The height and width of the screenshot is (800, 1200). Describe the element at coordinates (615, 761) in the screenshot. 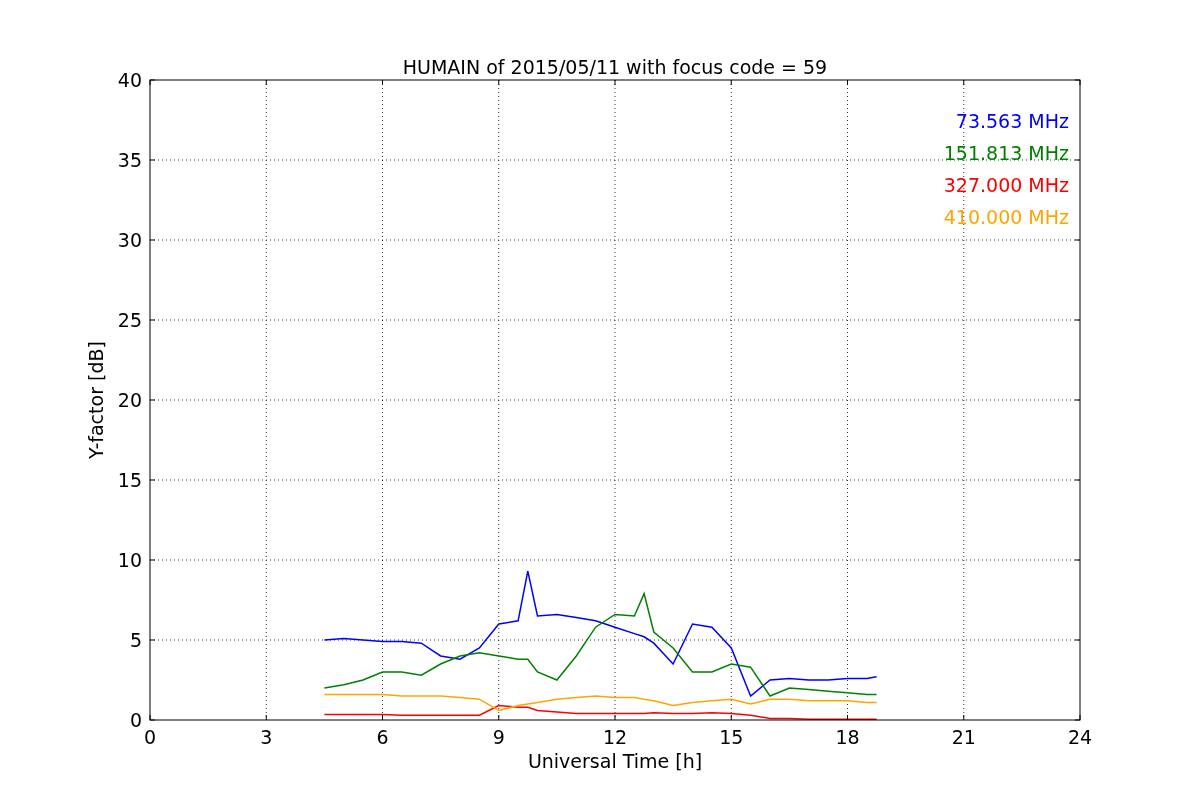

I see `x-axis-label: Universal Time [h]` at that location.